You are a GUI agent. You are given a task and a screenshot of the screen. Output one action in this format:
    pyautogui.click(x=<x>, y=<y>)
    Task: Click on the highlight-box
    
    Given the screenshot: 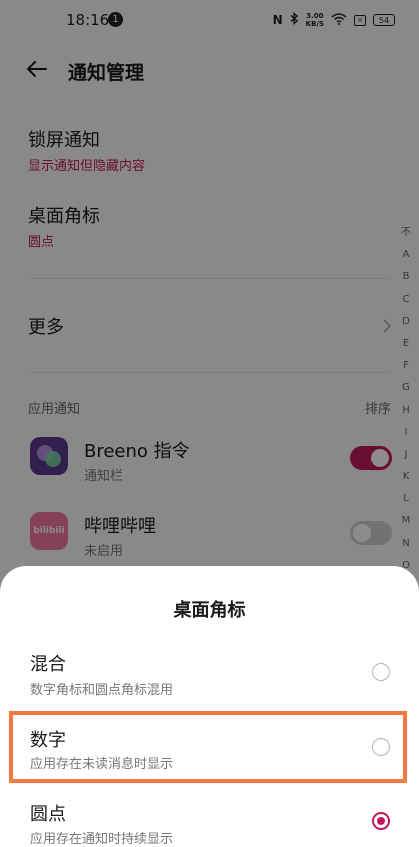 What is the action you would take?
    pyautogui.click(x=208, y=747)
    